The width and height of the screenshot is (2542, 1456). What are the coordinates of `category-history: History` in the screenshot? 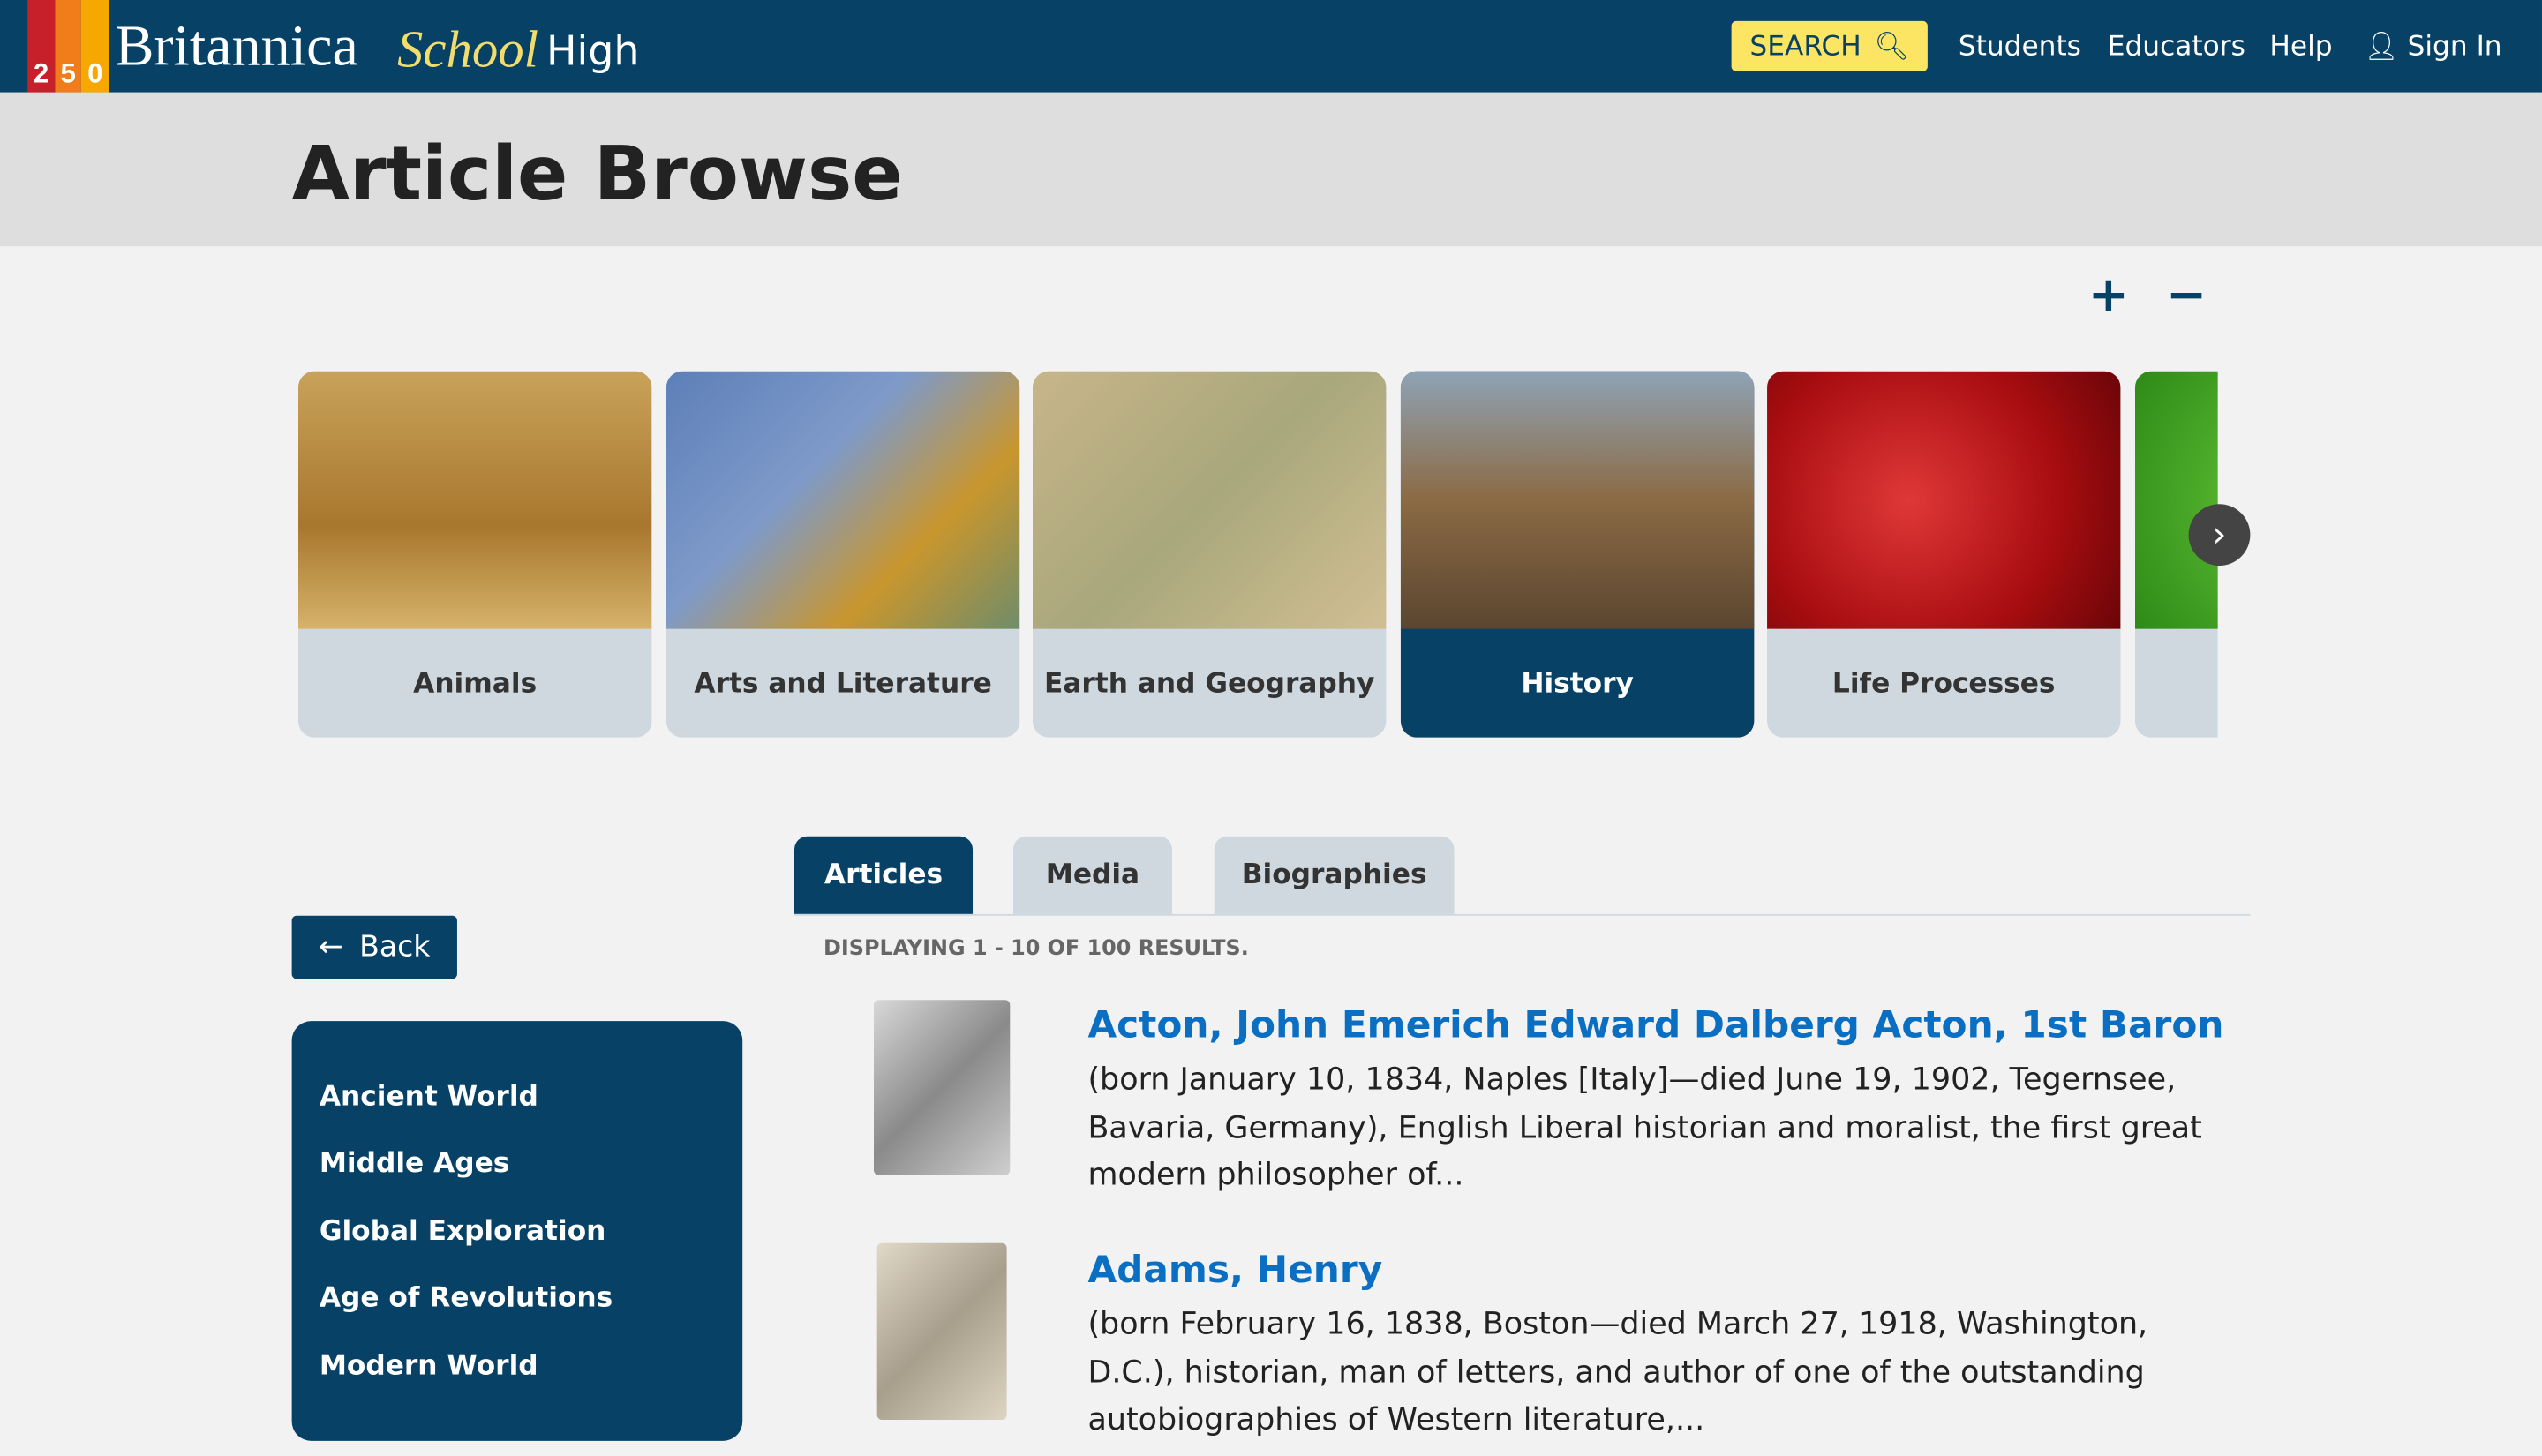 It's located at (1578, 554).